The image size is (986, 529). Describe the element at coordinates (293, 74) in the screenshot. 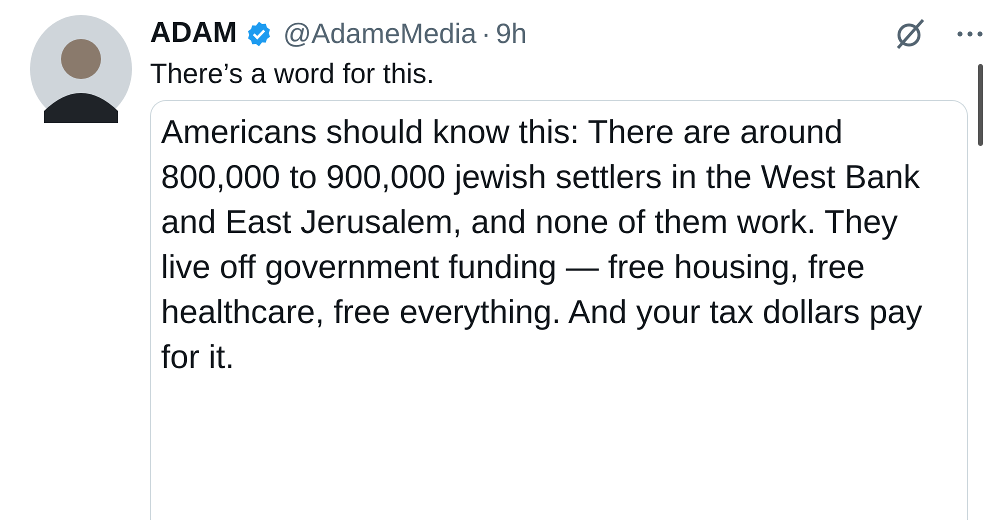

I see `post-text: There’s a word for this.` at that location.